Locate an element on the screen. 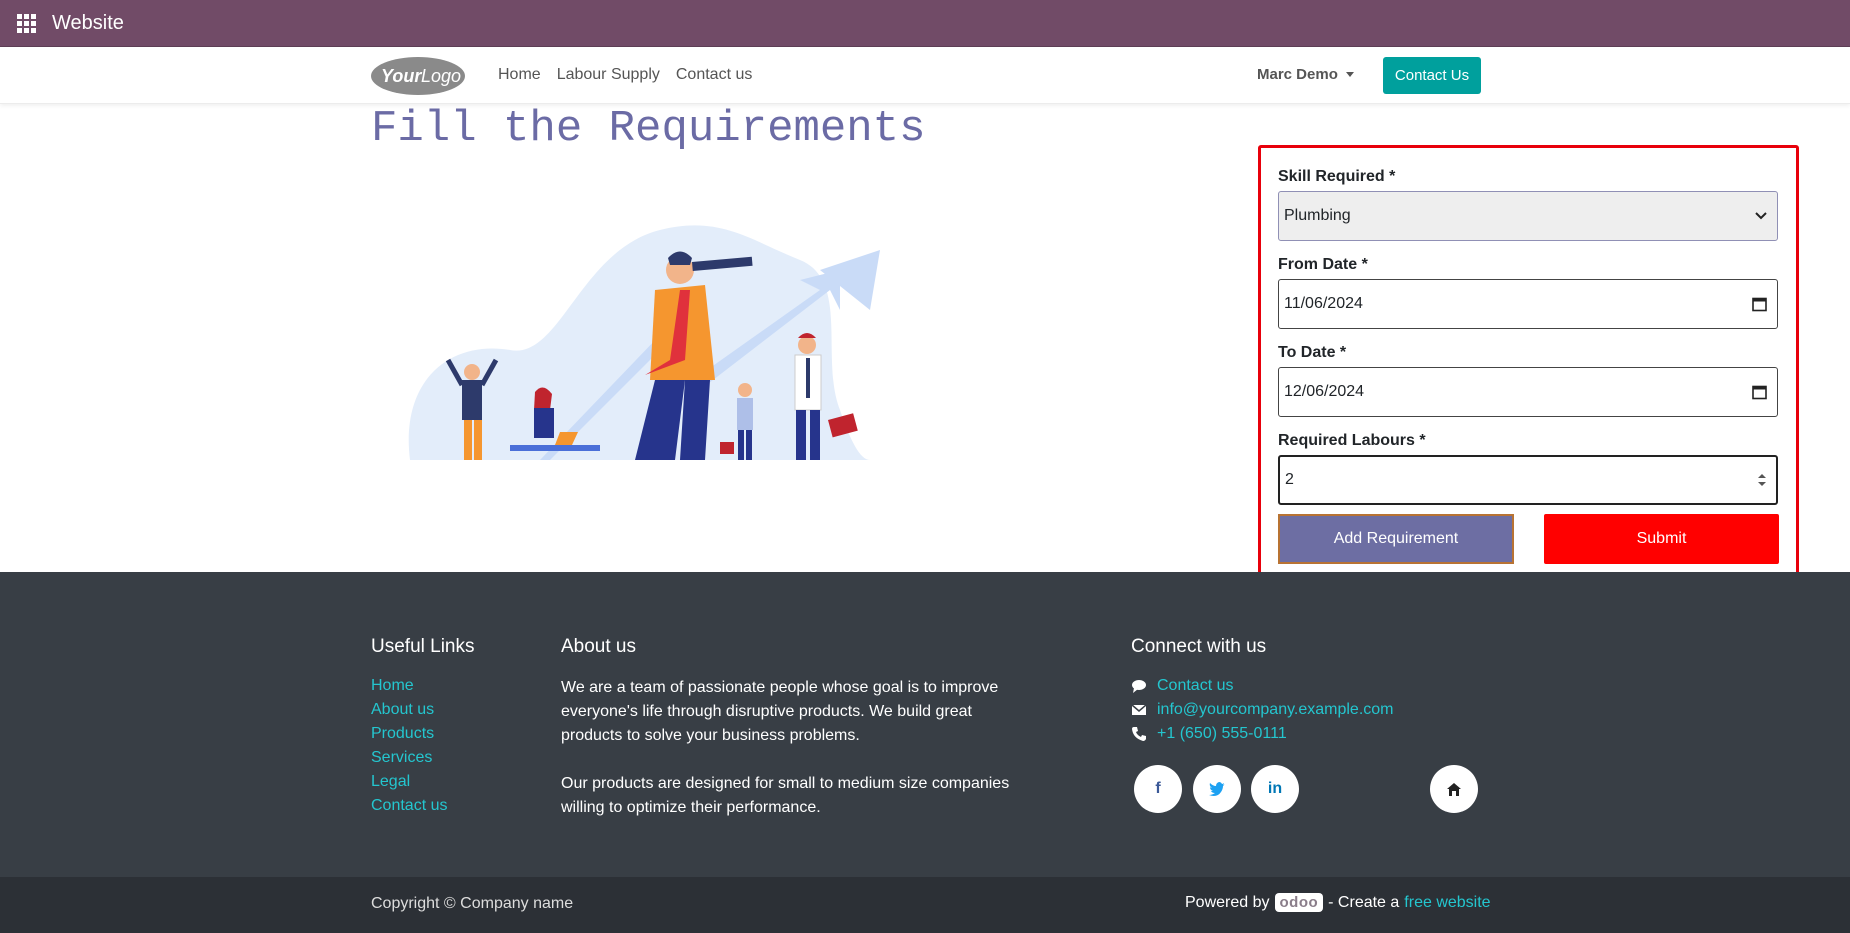 This screenshot has height=933, width=1850. home-icon is located at coordinates (1454, 789).